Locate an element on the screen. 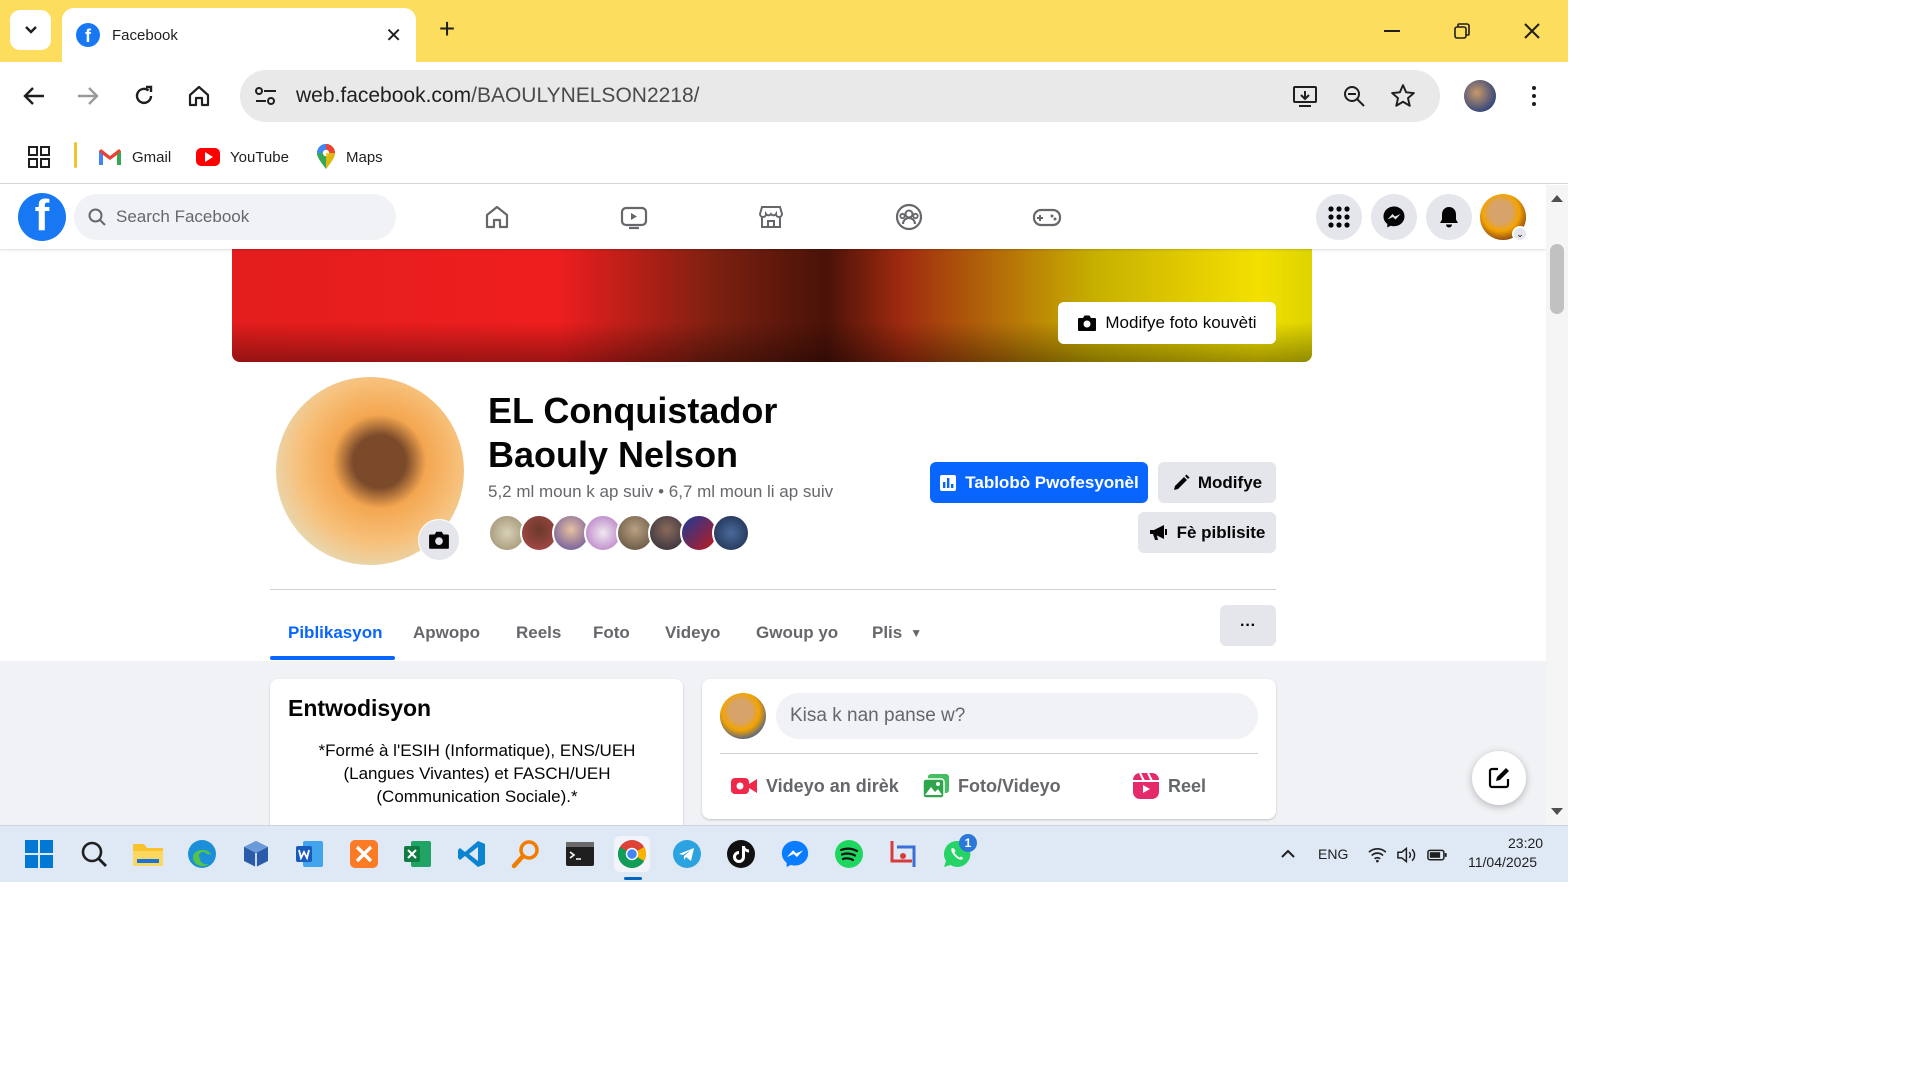  nav-marketplace is located at coordinates (771, 217).